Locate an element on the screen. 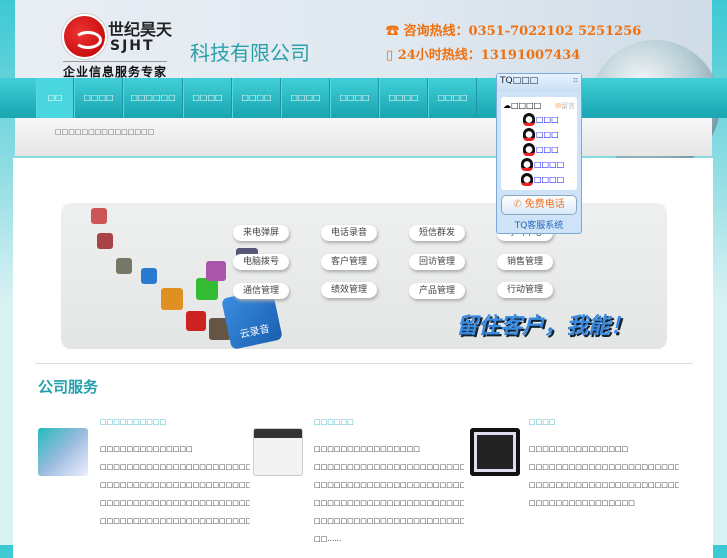  service-line: □□□□□□□□□□□□□□□ is located at coordinates (579, 449).